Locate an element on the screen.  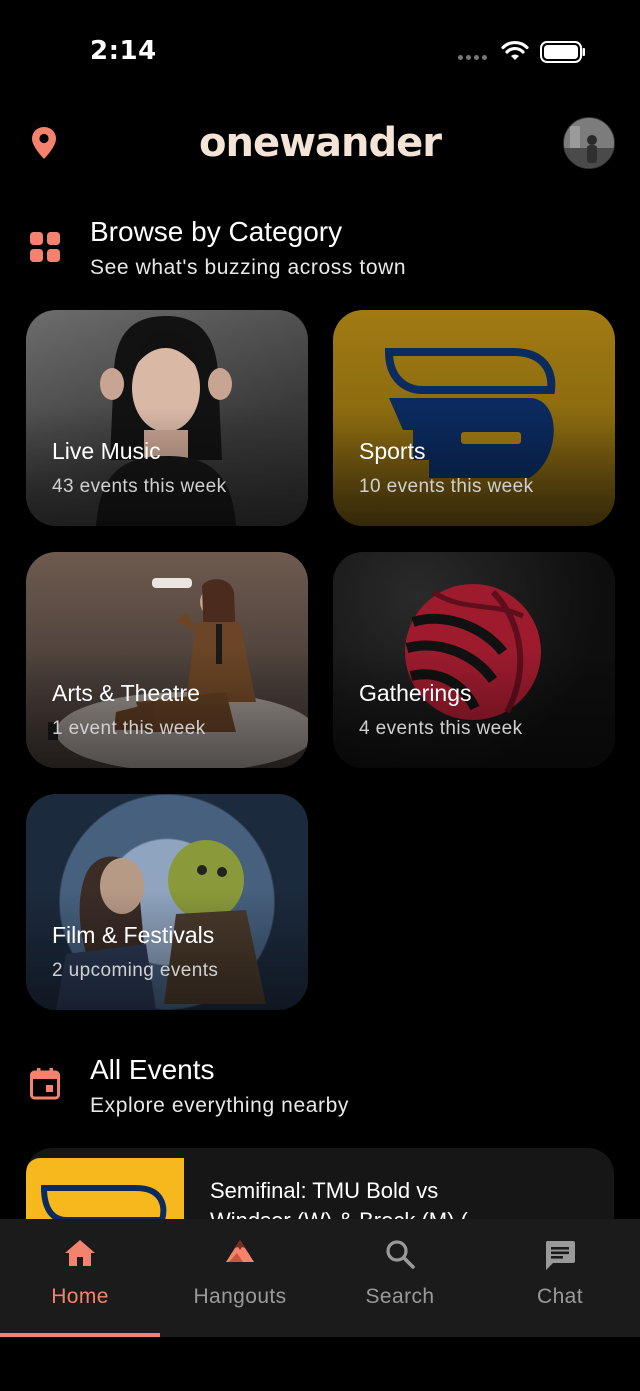
nav-home: Home is located at coordinates (80, 1278).